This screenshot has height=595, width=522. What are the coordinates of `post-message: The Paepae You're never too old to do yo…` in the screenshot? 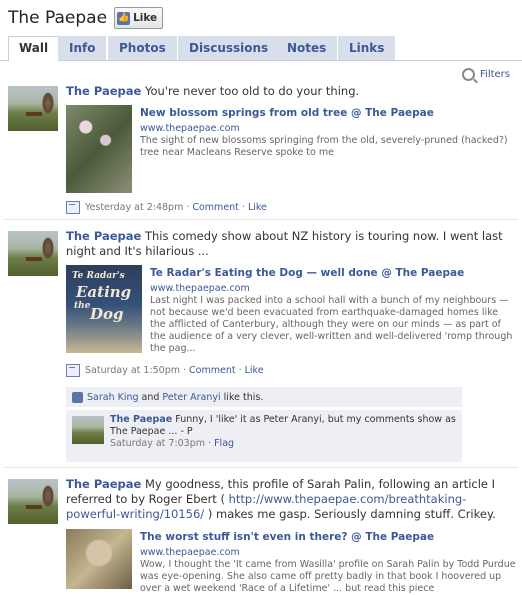 It's located at (291, 91).